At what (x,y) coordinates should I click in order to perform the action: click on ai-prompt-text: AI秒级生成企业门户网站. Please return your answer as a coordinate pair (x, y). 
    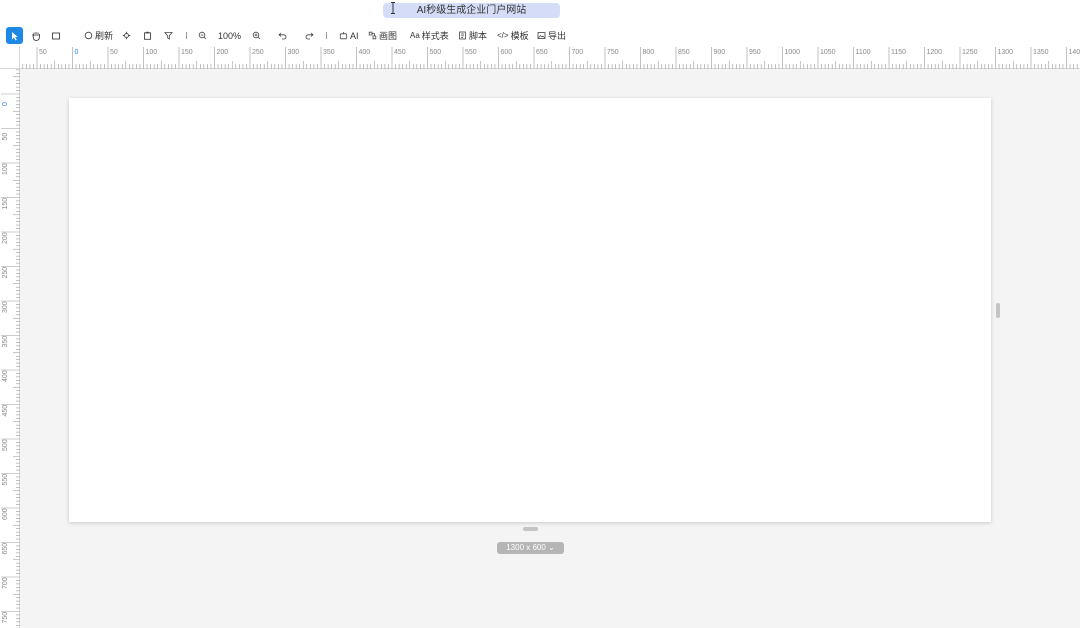
    Looking at the image, I should click on (471, 10).